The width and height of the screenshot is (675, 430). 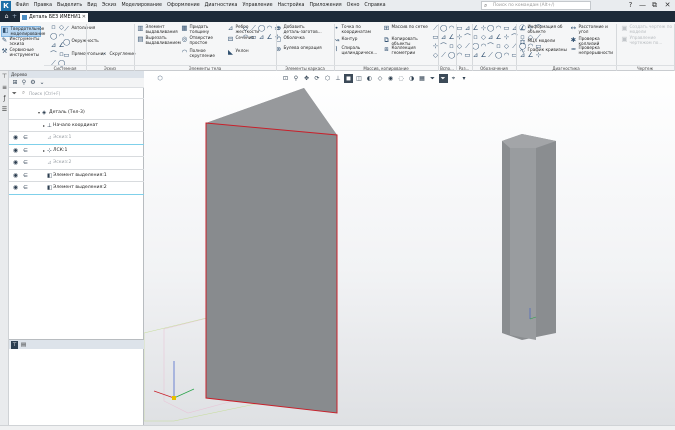 I want to click on origin-icon: ⊥, so click(x=49, y=125).